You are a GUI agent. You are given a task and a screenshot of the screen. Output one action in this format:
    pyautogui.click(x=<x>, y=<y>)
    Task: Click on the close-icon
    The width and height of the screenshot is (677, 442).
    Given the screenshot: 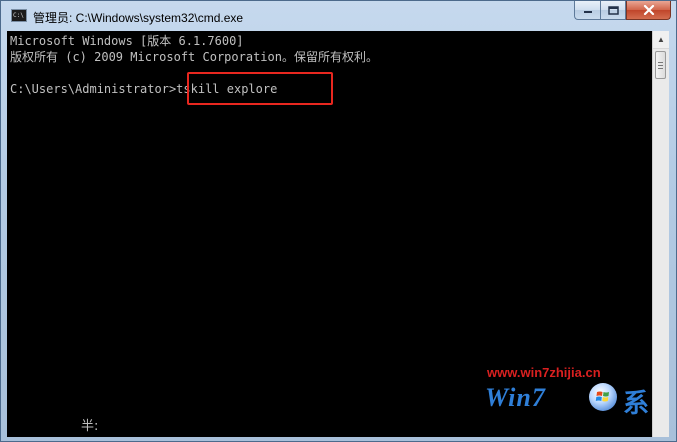 What is the action you would take?
    pyautogui.click(x=648, y=10)
    